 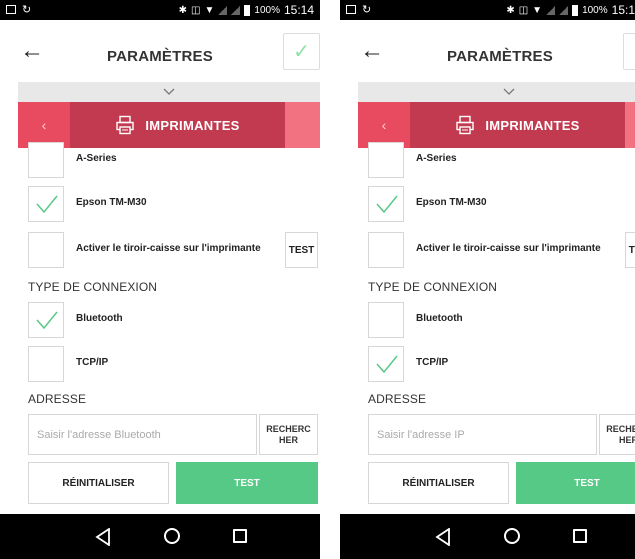 I want to click on address-input: Saisir l'adresse IP, so click(x=482, y=434).